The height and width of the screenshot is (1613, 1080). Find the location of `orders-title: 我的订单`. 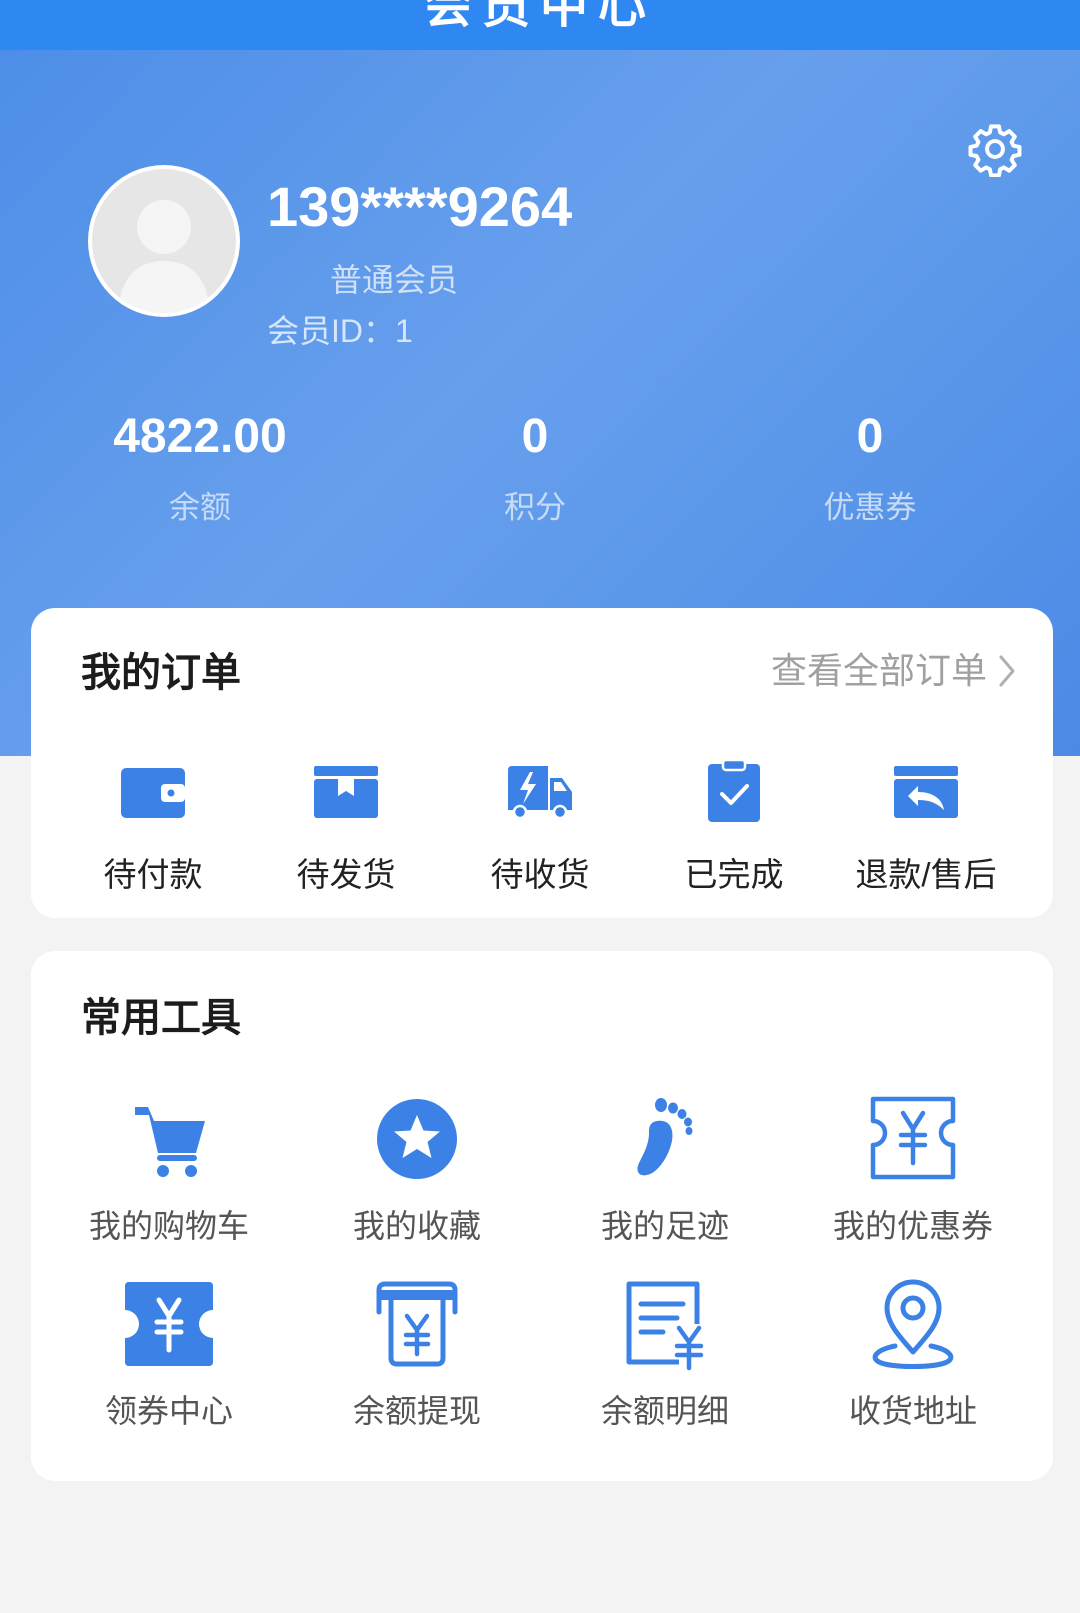

orders-title: 我的订单 is located at coordinates (161, 673).